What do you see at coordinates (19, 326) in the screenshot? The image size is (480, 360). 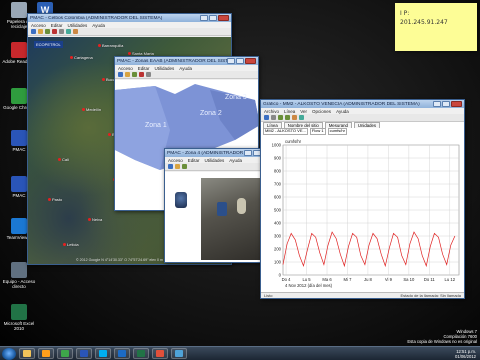 I see `desktop-icon-label: Microsoft Excel 2010` at bounding box center [19, 326].